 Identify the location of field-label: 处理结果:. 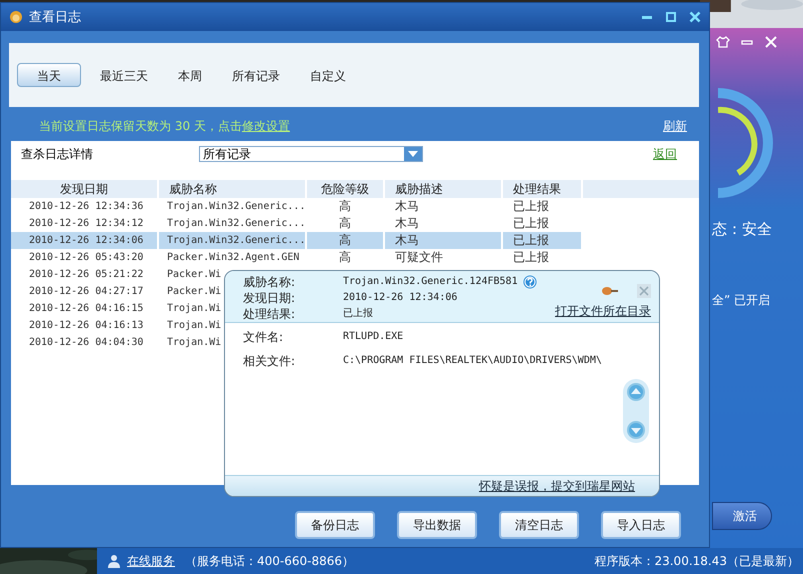
(269, 314).